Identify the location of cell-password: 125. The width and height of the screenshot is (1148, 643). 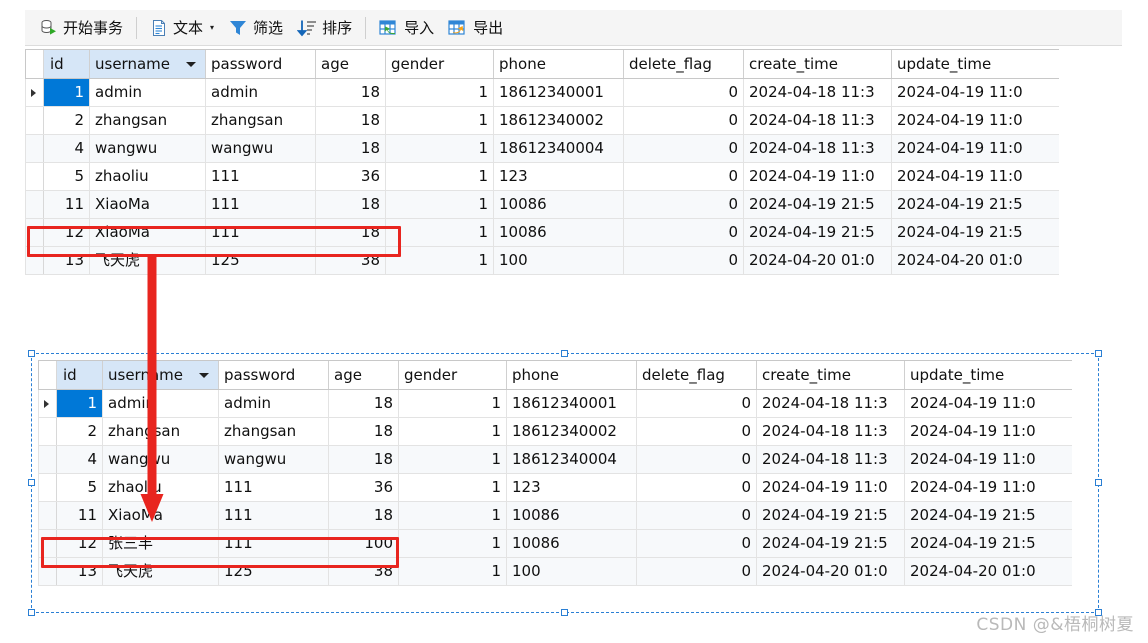
(274, 571).